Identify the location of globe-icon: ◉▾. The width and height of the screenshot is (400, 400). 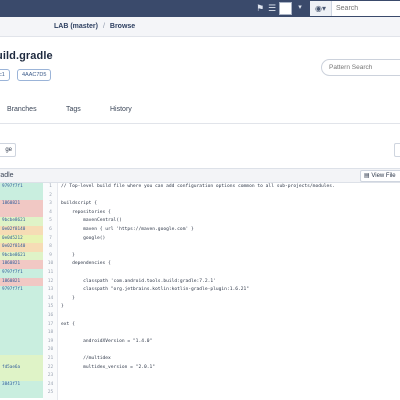
(320, 8).